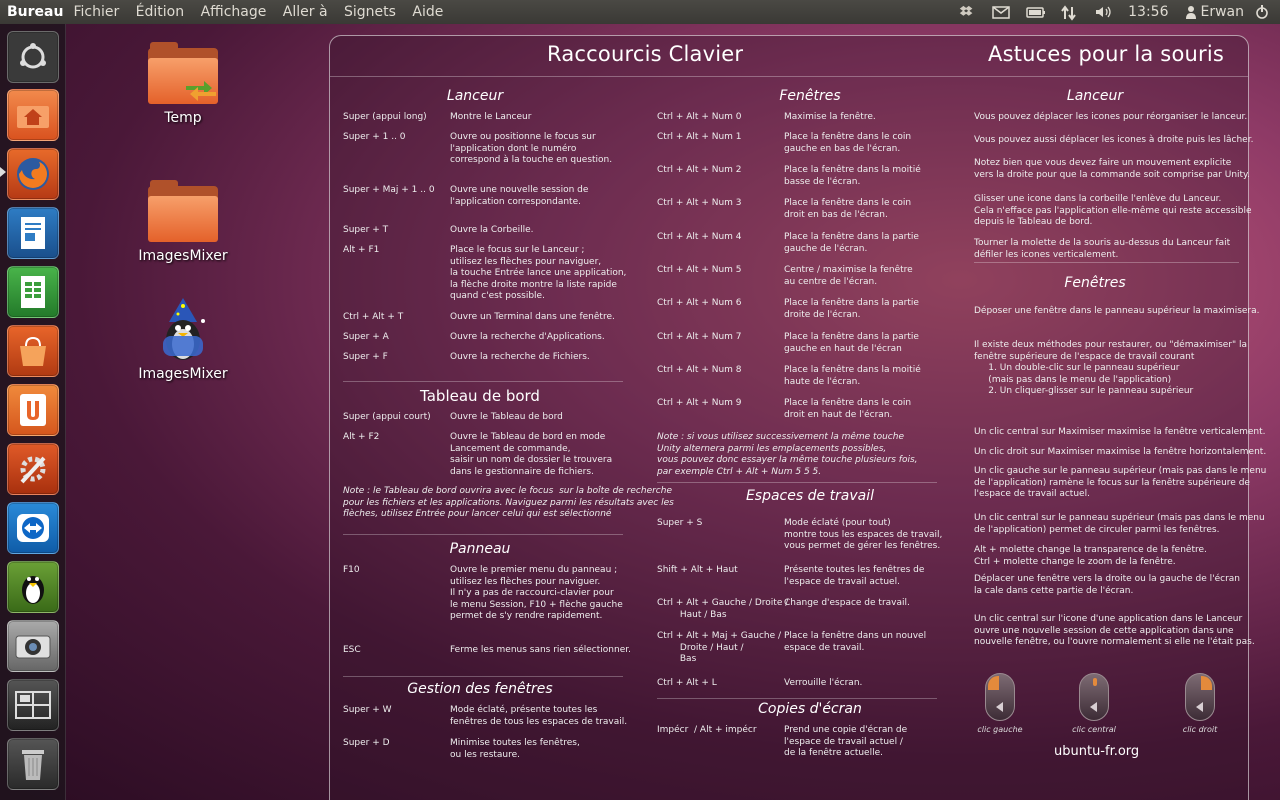 The height and width of the screenshot is (800, 1280). Describe the element at coordinates (480, 549) in the screenshot. I see `heading-panneau: Panneau` at that location.